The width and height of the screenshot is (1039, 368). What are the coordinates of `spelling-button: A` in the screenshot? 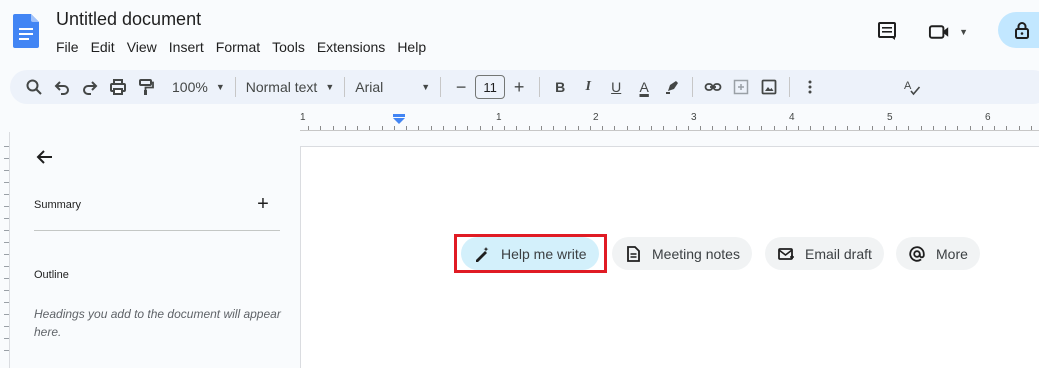 It's located at (912, 87).